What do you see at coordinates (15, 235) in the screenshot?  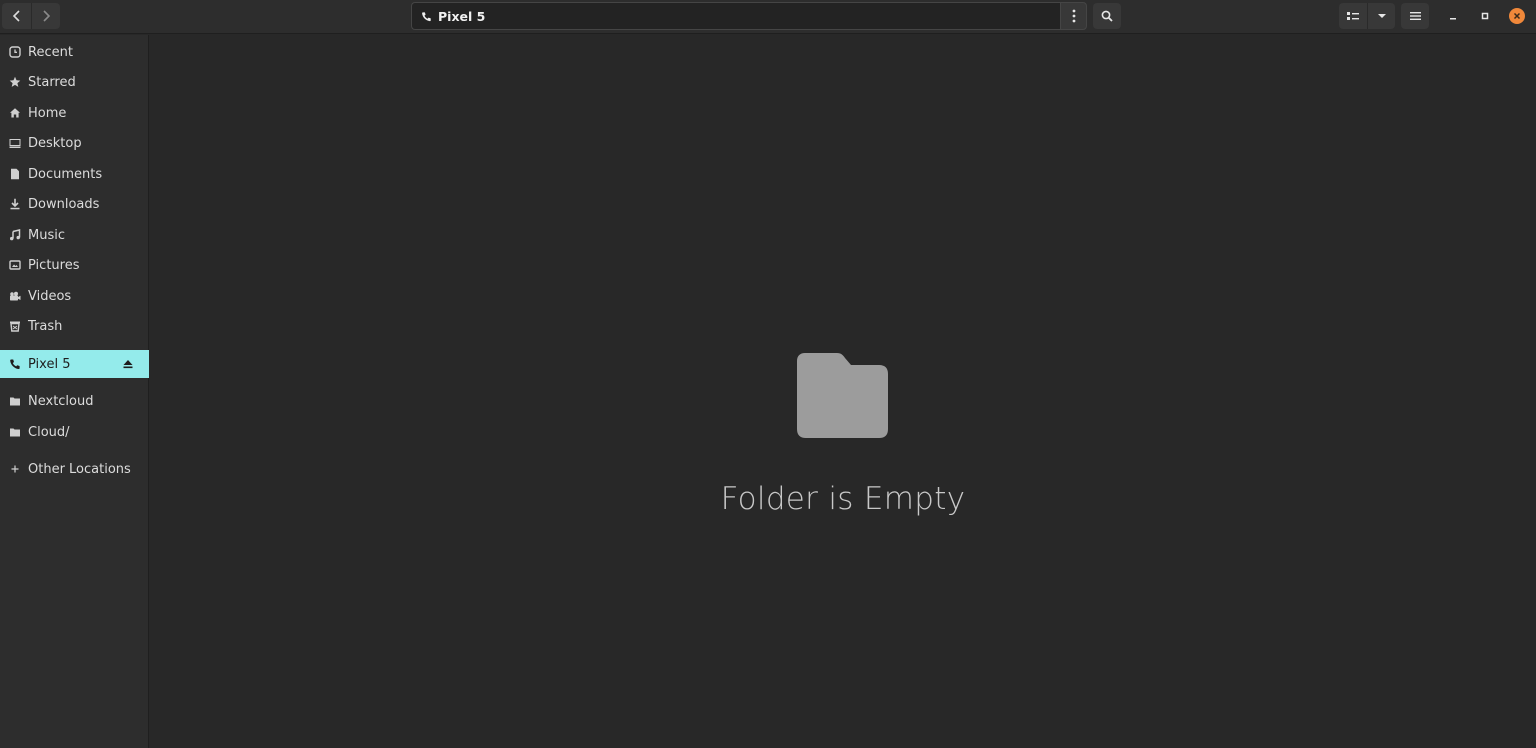 I see `music-icon` at bounding box center [15, 235].